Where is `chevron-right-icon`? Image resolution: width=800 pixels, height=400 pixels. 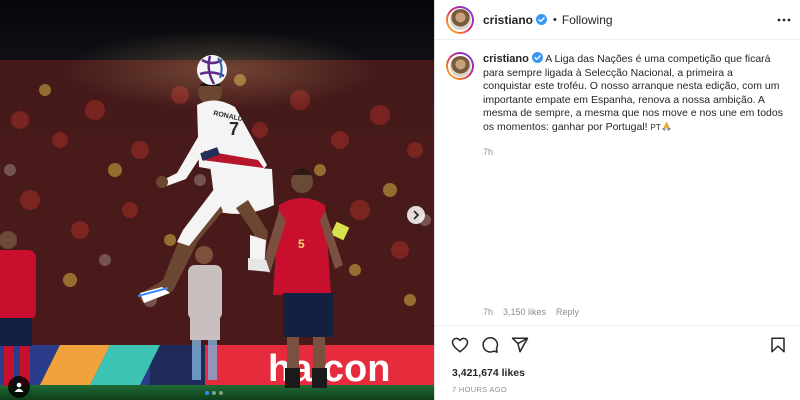
chevron-right-icon is located at coordinates (416, 215).